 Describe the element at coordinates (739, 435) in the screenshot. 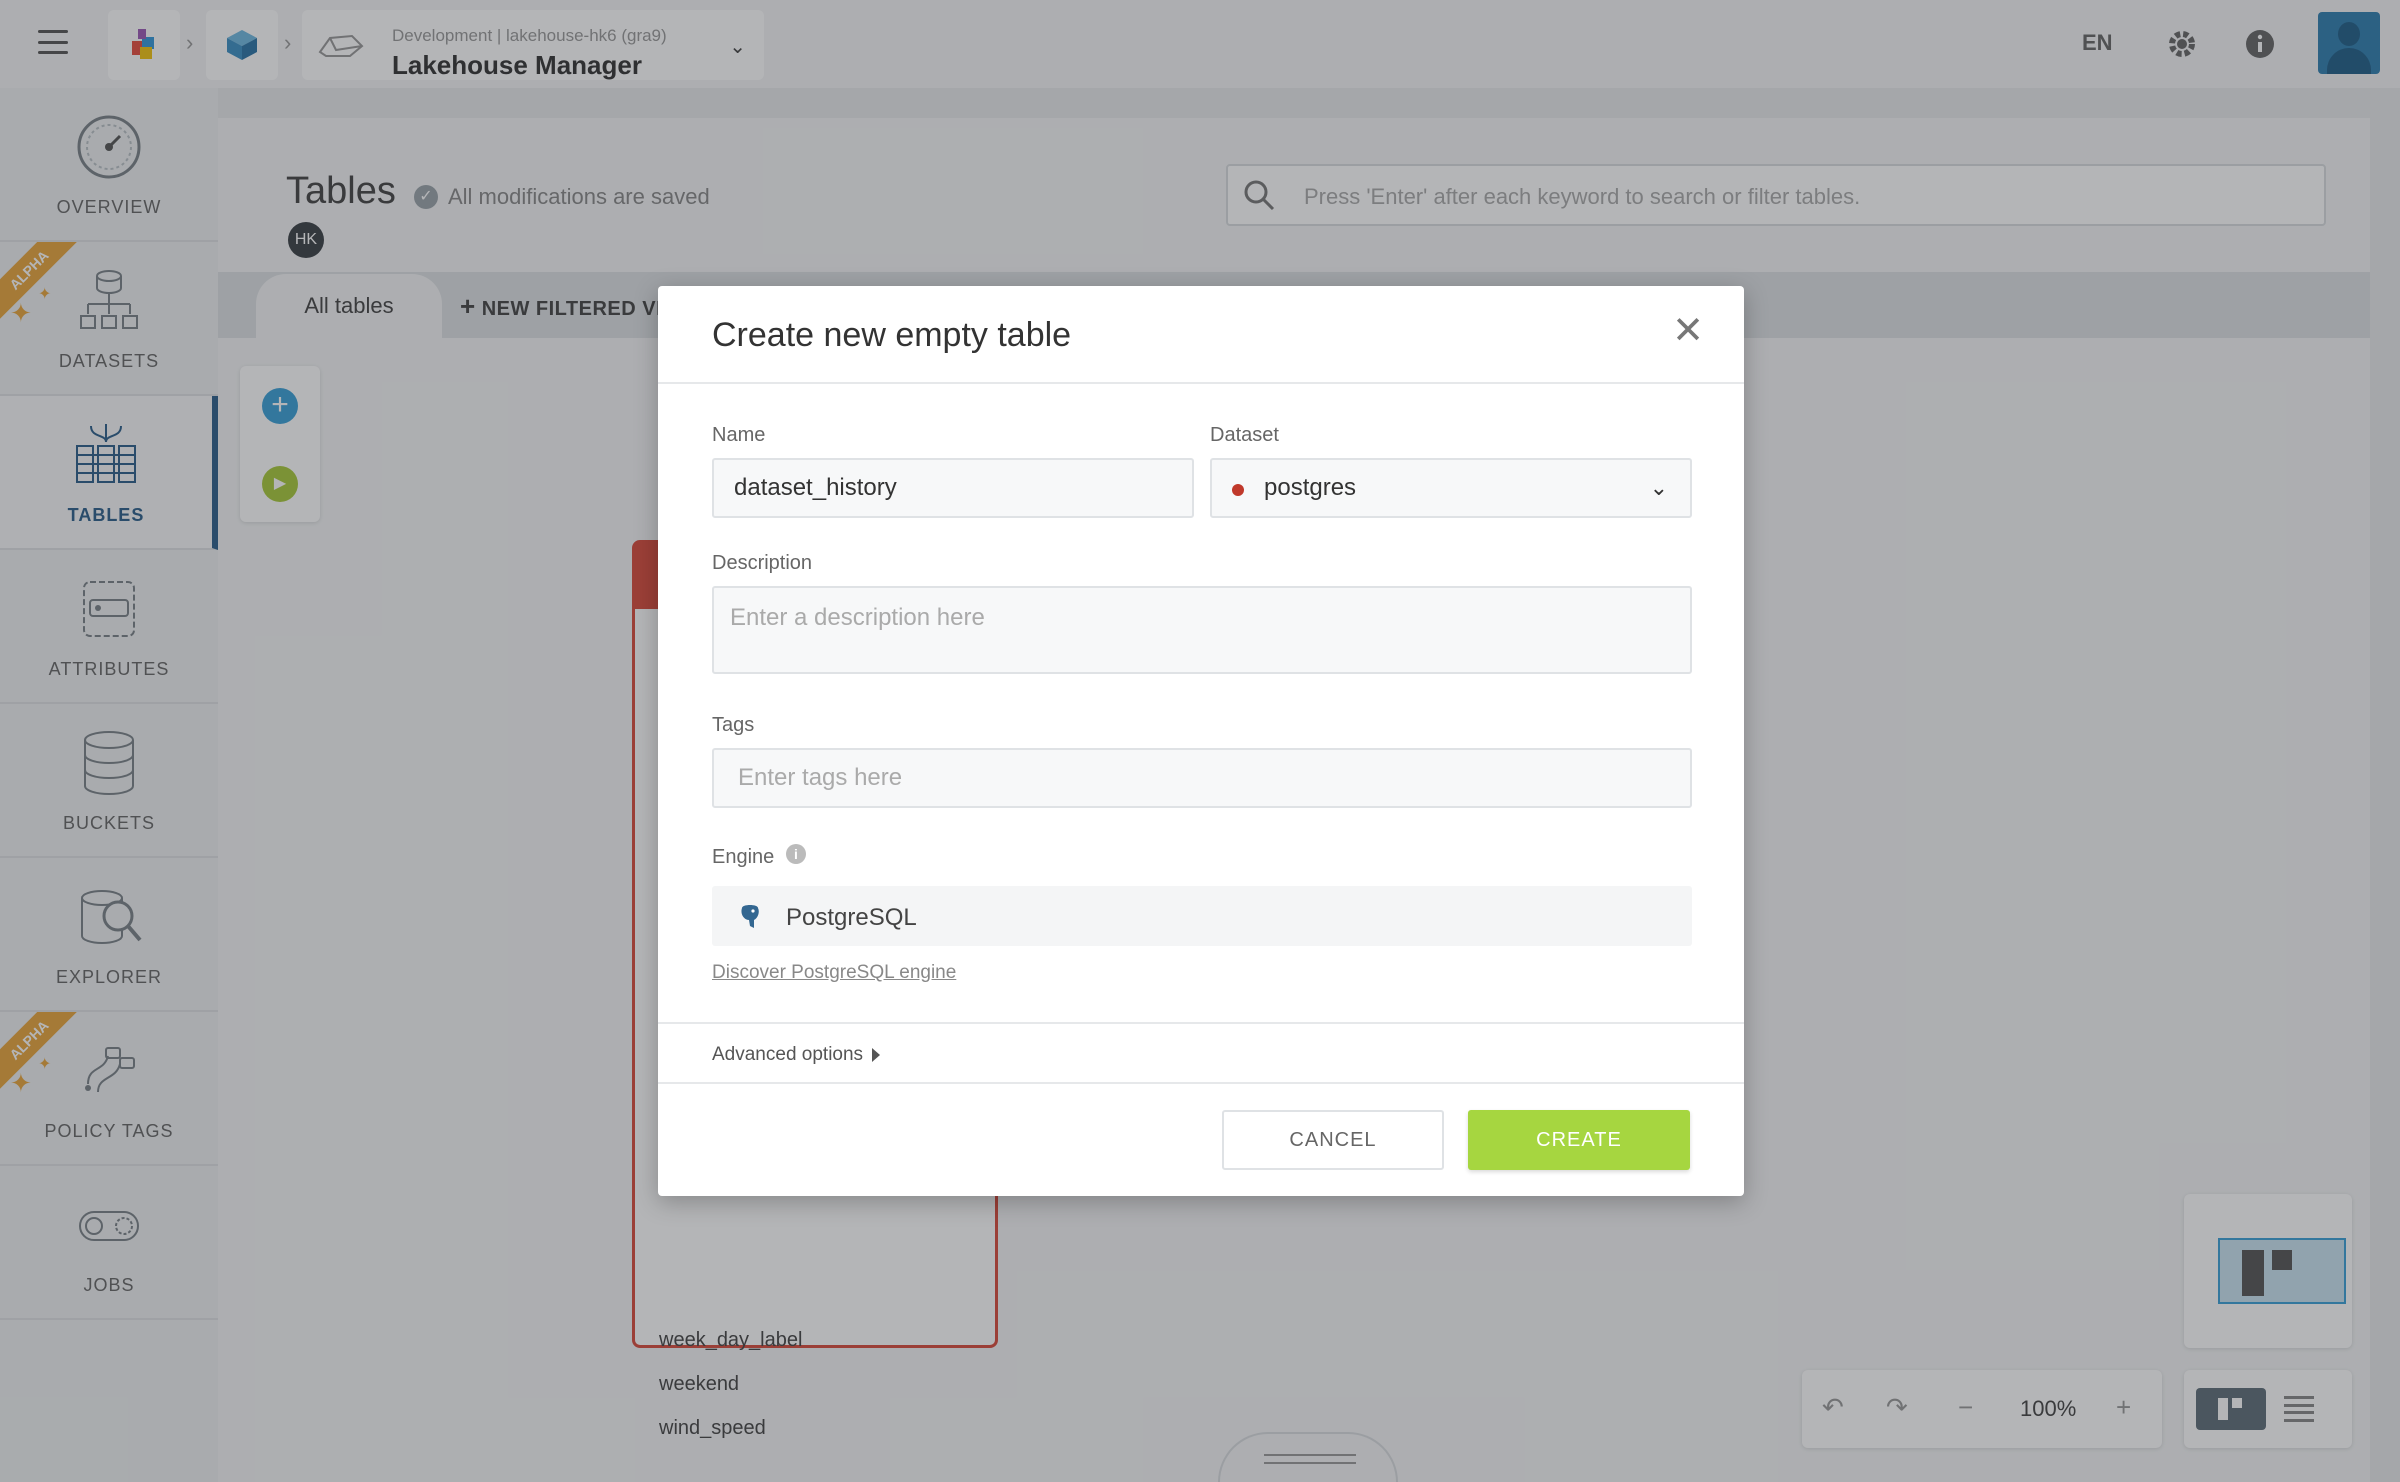

I see `name-label: Name` at that location.